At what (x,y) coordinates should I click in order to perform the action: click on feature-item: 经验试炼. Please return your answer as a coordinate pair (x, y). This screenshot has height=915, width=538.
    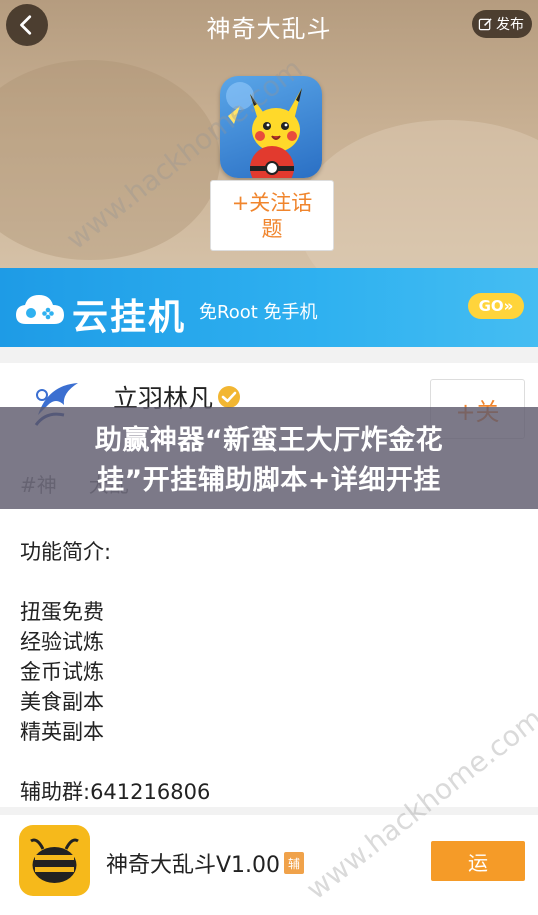
    Looking at the image, I should click on (62, 642).